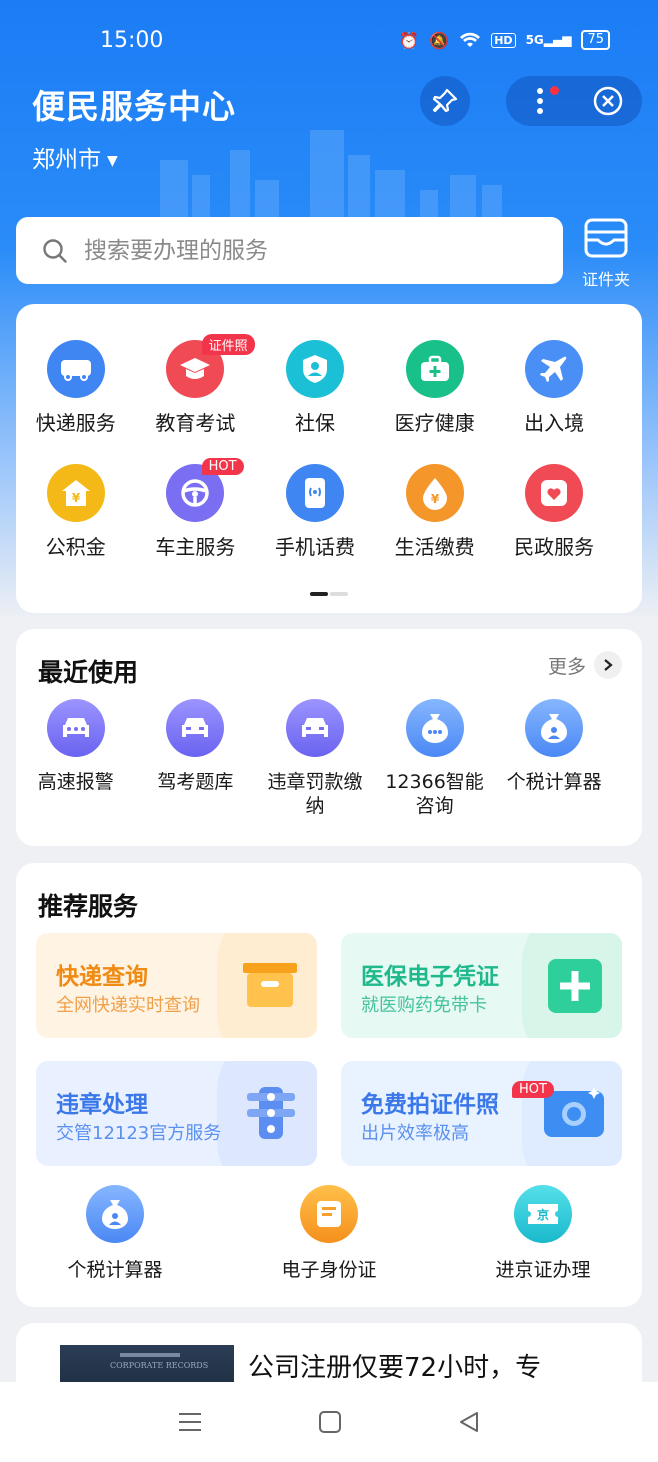  I want to click on ad-text: 公司注册仅要72小时，专, so click(395, 1368).